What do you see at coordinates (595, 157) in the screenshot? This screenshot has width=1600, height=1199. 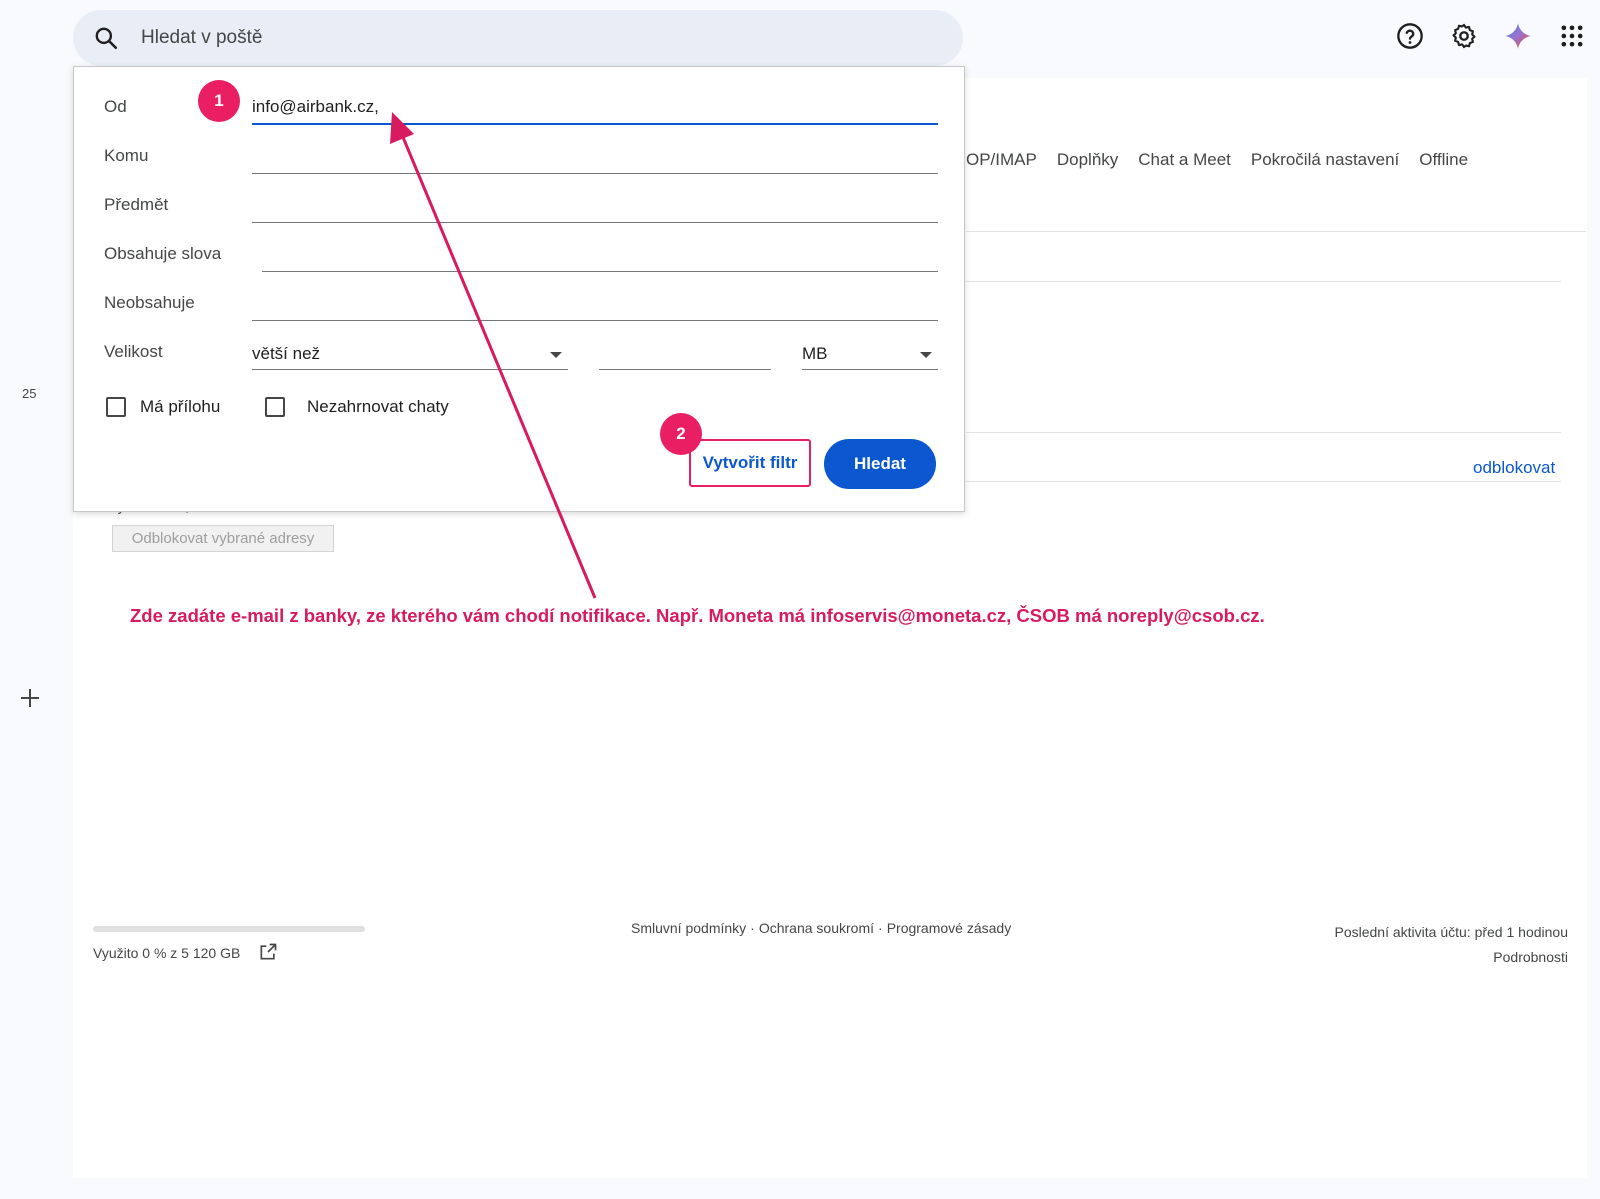 I see `to-field` at bounding box center [595, 157].